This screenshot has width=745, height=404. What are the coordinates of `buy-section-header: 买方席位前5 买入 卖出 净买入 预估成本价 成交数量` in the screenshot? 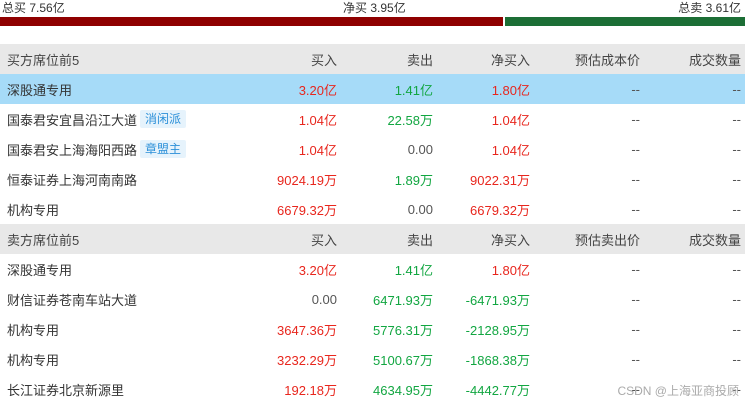 It's located at (372, 59).